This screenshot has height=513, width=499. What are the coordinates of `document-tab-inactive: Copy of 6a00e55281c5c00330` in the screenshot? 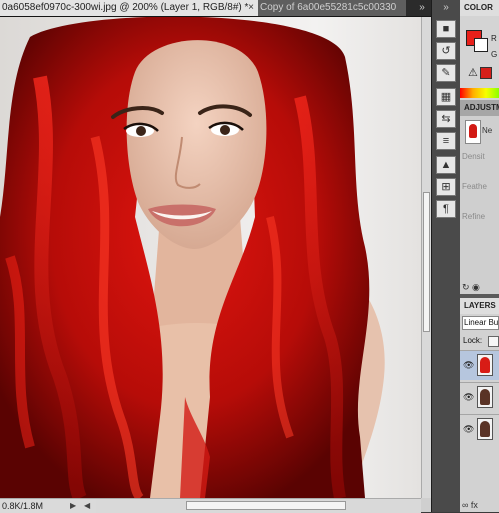 It's located at (332, 8).